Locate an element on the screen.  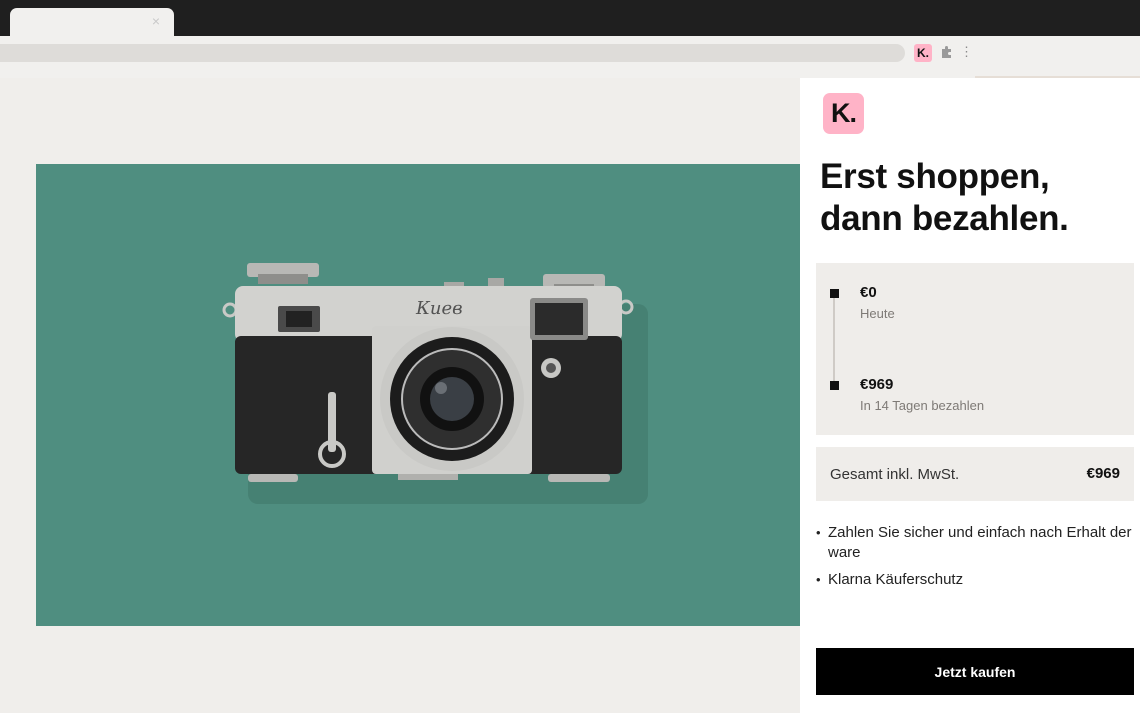
klarna-extension-icon: K. is located at coordinates (923, 53).